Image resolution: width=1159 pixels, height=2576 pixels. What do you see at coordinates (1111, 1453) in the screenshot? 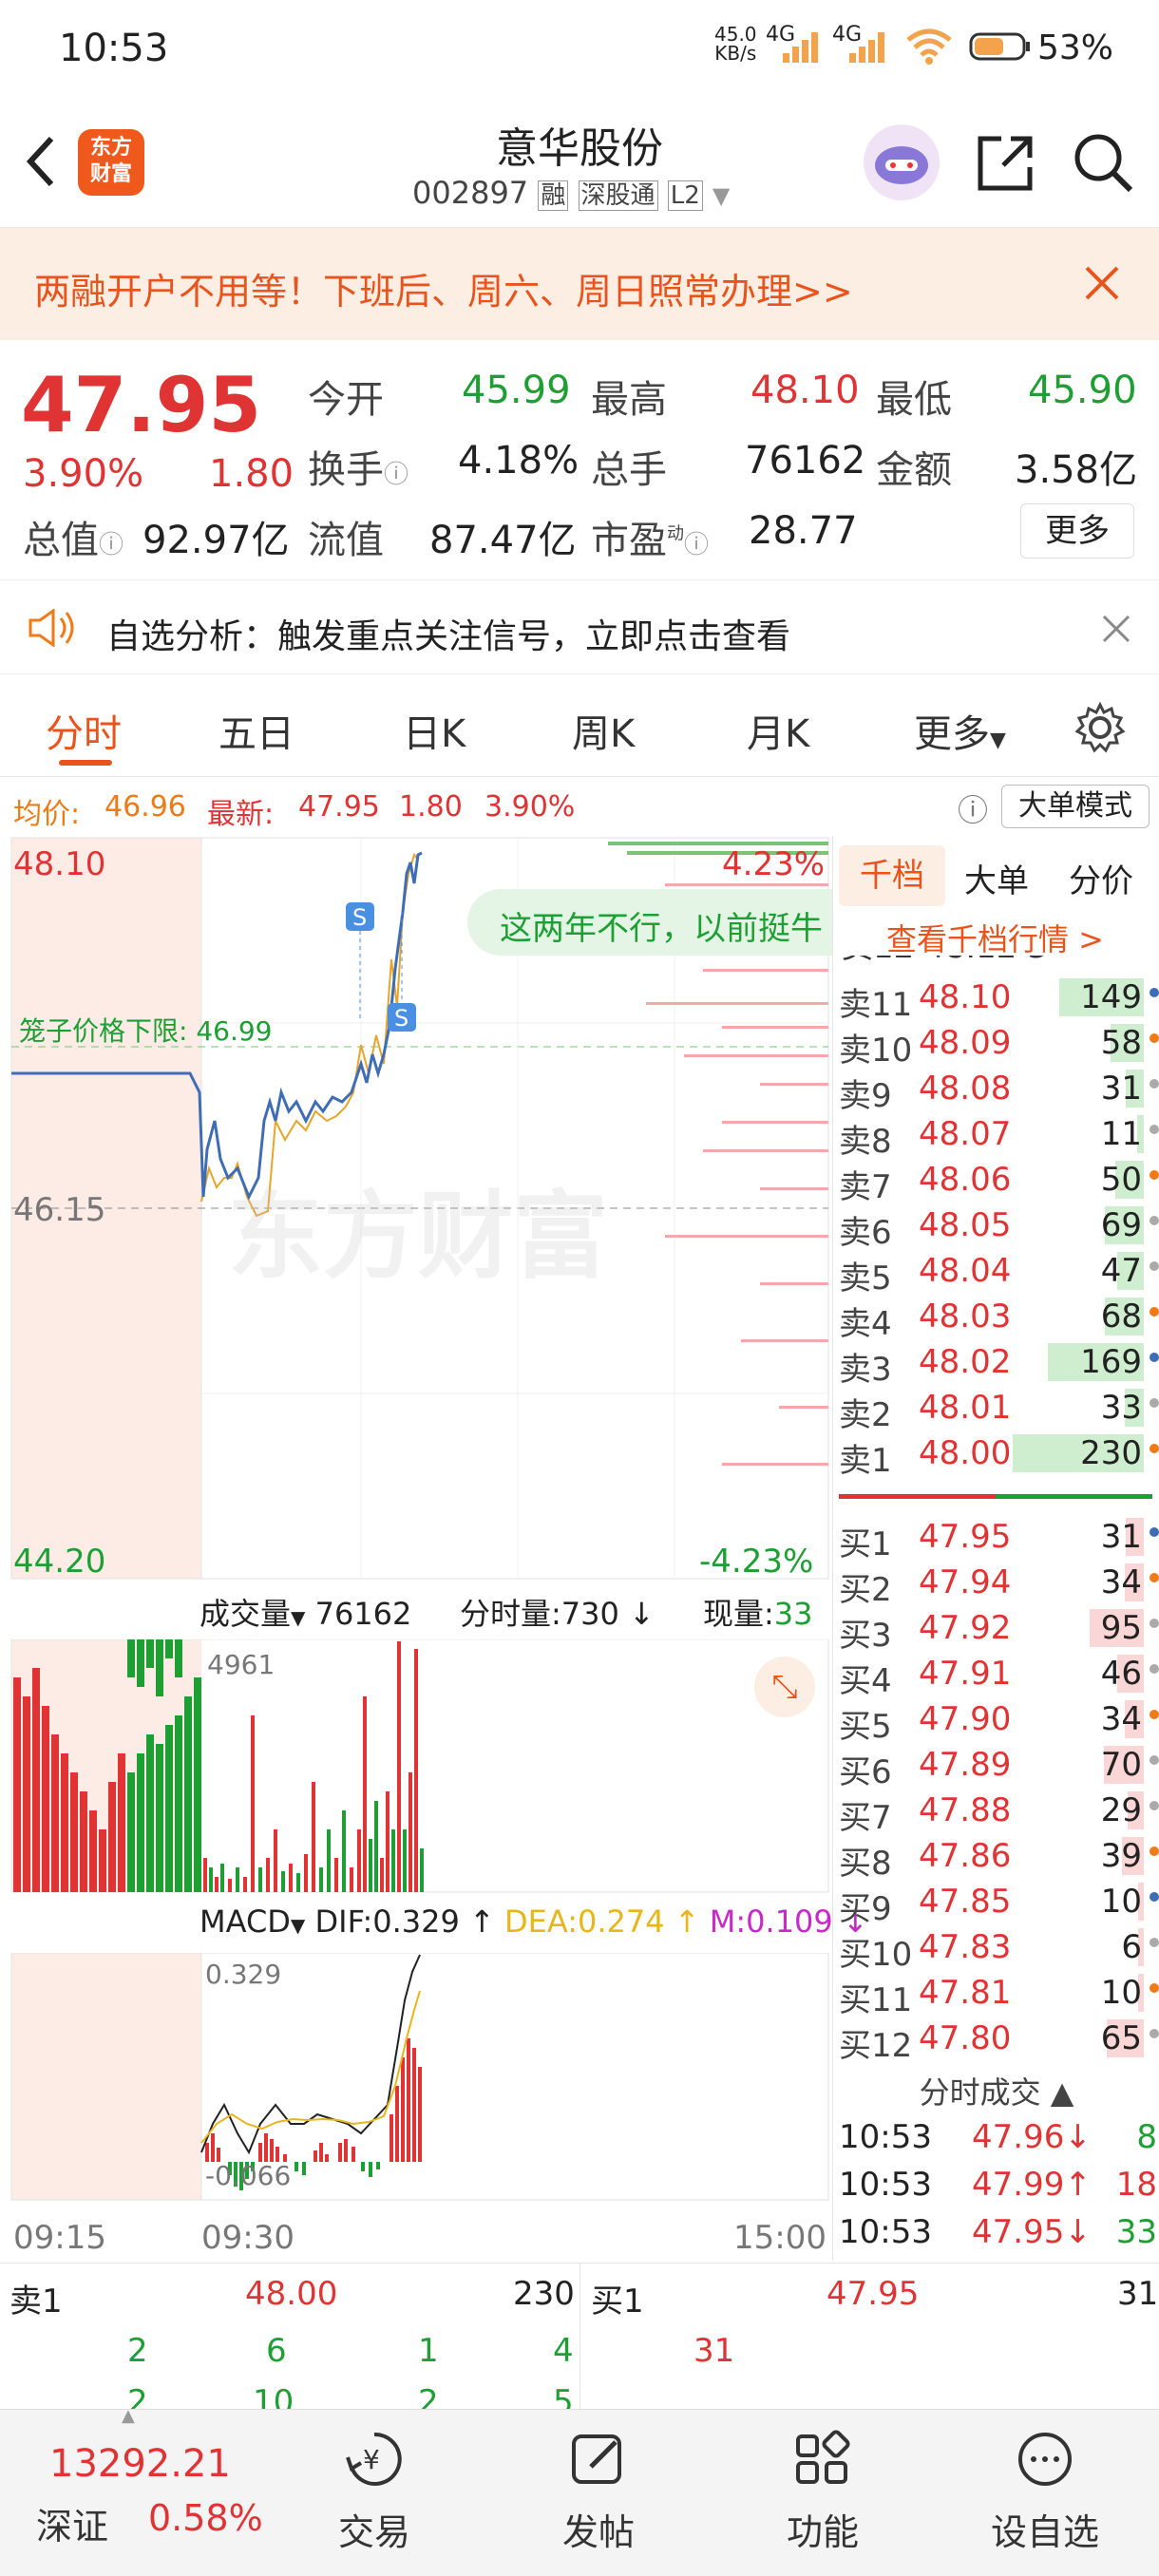
I see `level-volume: 230` at bounding box center [1111, 1453].